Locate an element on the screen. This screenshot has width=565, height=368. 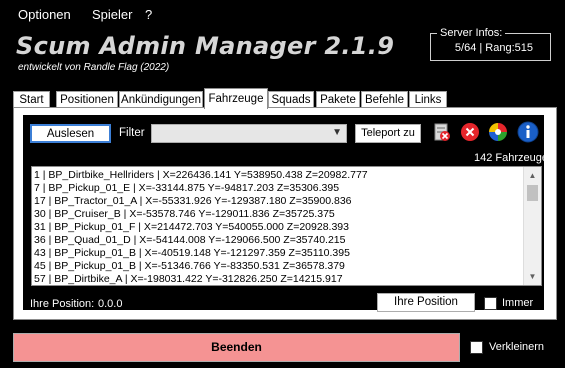
menu-spieler: Spieler is located at coordinates (112, 14).